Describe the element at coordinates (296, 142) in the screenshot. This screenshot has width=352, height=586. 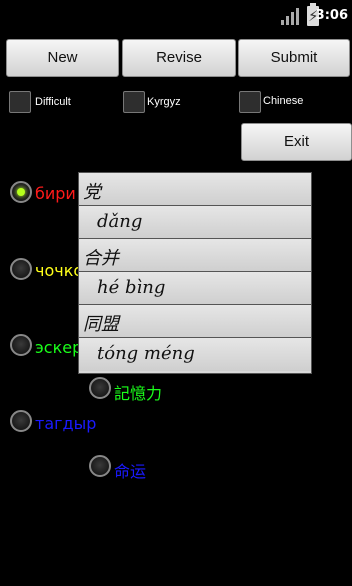
I see `exit-button: Exit` at that location.